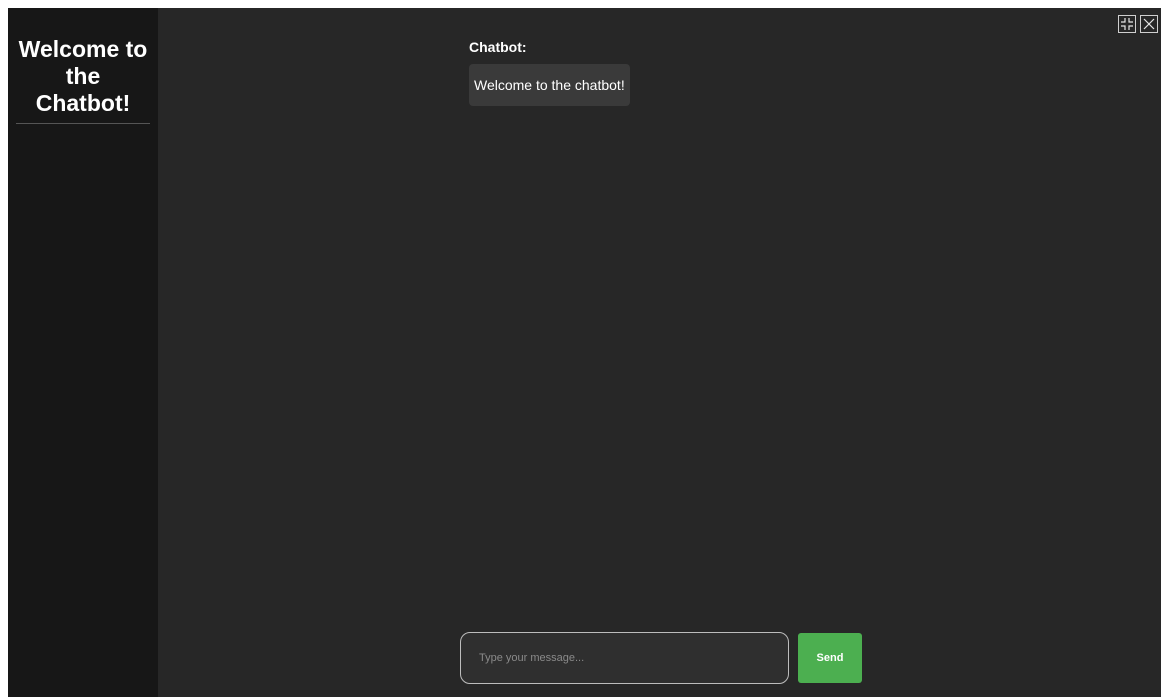 Image resolution: width=1161 pixels, height=697 pixels. I want to click on message-input, so click(624, 658).